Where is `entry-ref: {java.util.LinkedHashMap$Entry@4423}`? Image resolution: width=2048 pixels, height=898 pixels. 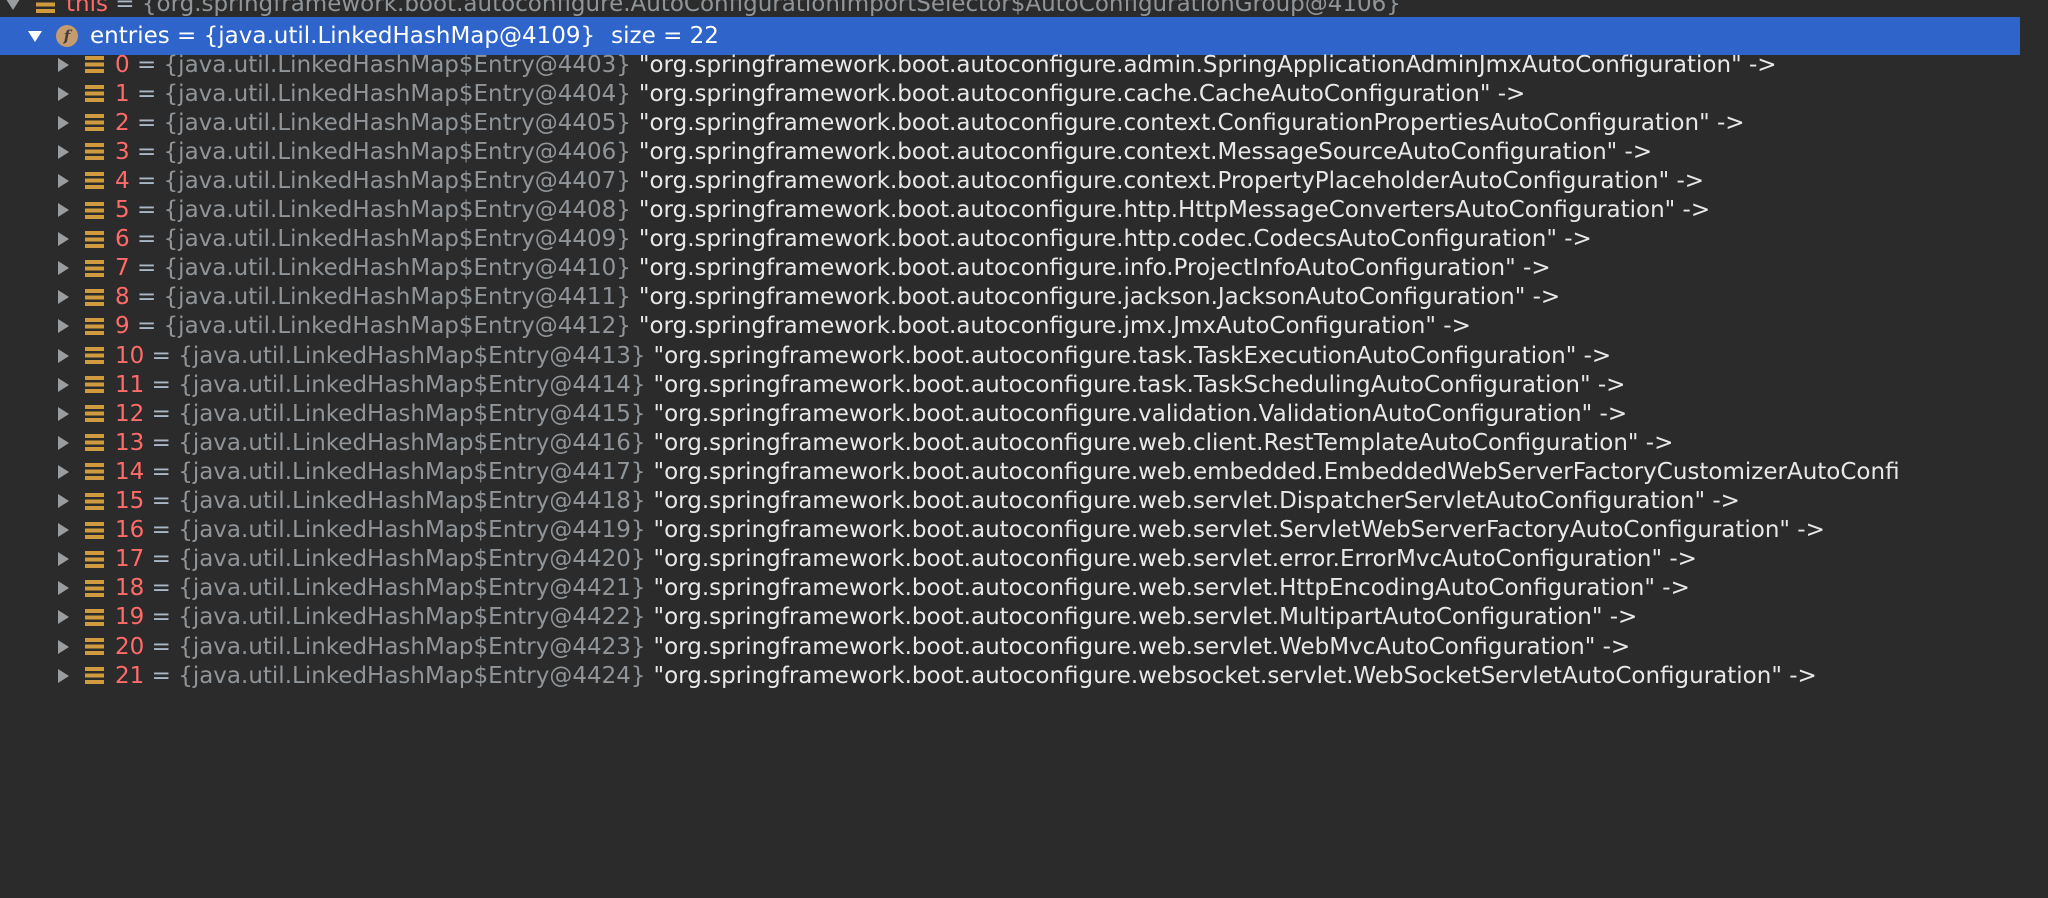
entry-ref: {java.util.LinkedHashMap$Entry@4423} is located at coordinates (412, 646).